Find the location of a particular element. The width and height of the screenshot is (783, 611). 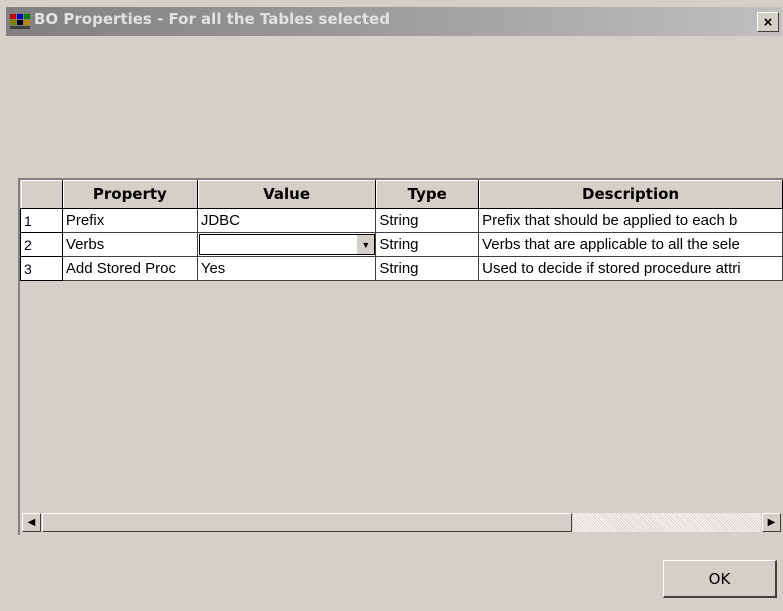

column-header-value: Value is located at coordinates (287, 194).